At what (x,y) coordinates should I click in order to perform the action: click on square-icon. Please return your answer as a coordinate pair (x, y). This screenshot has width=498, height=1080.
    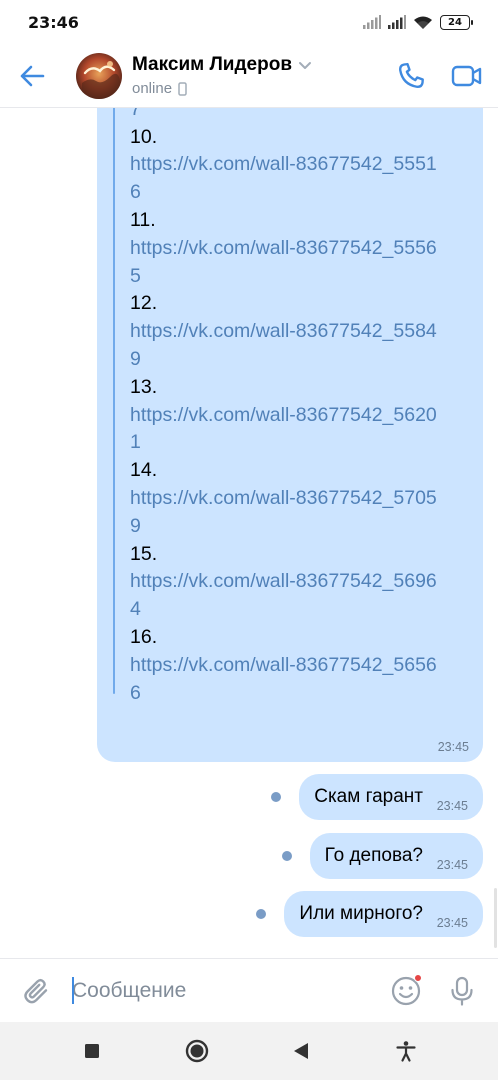
    Looking at the image, I should click on (92, 1051).